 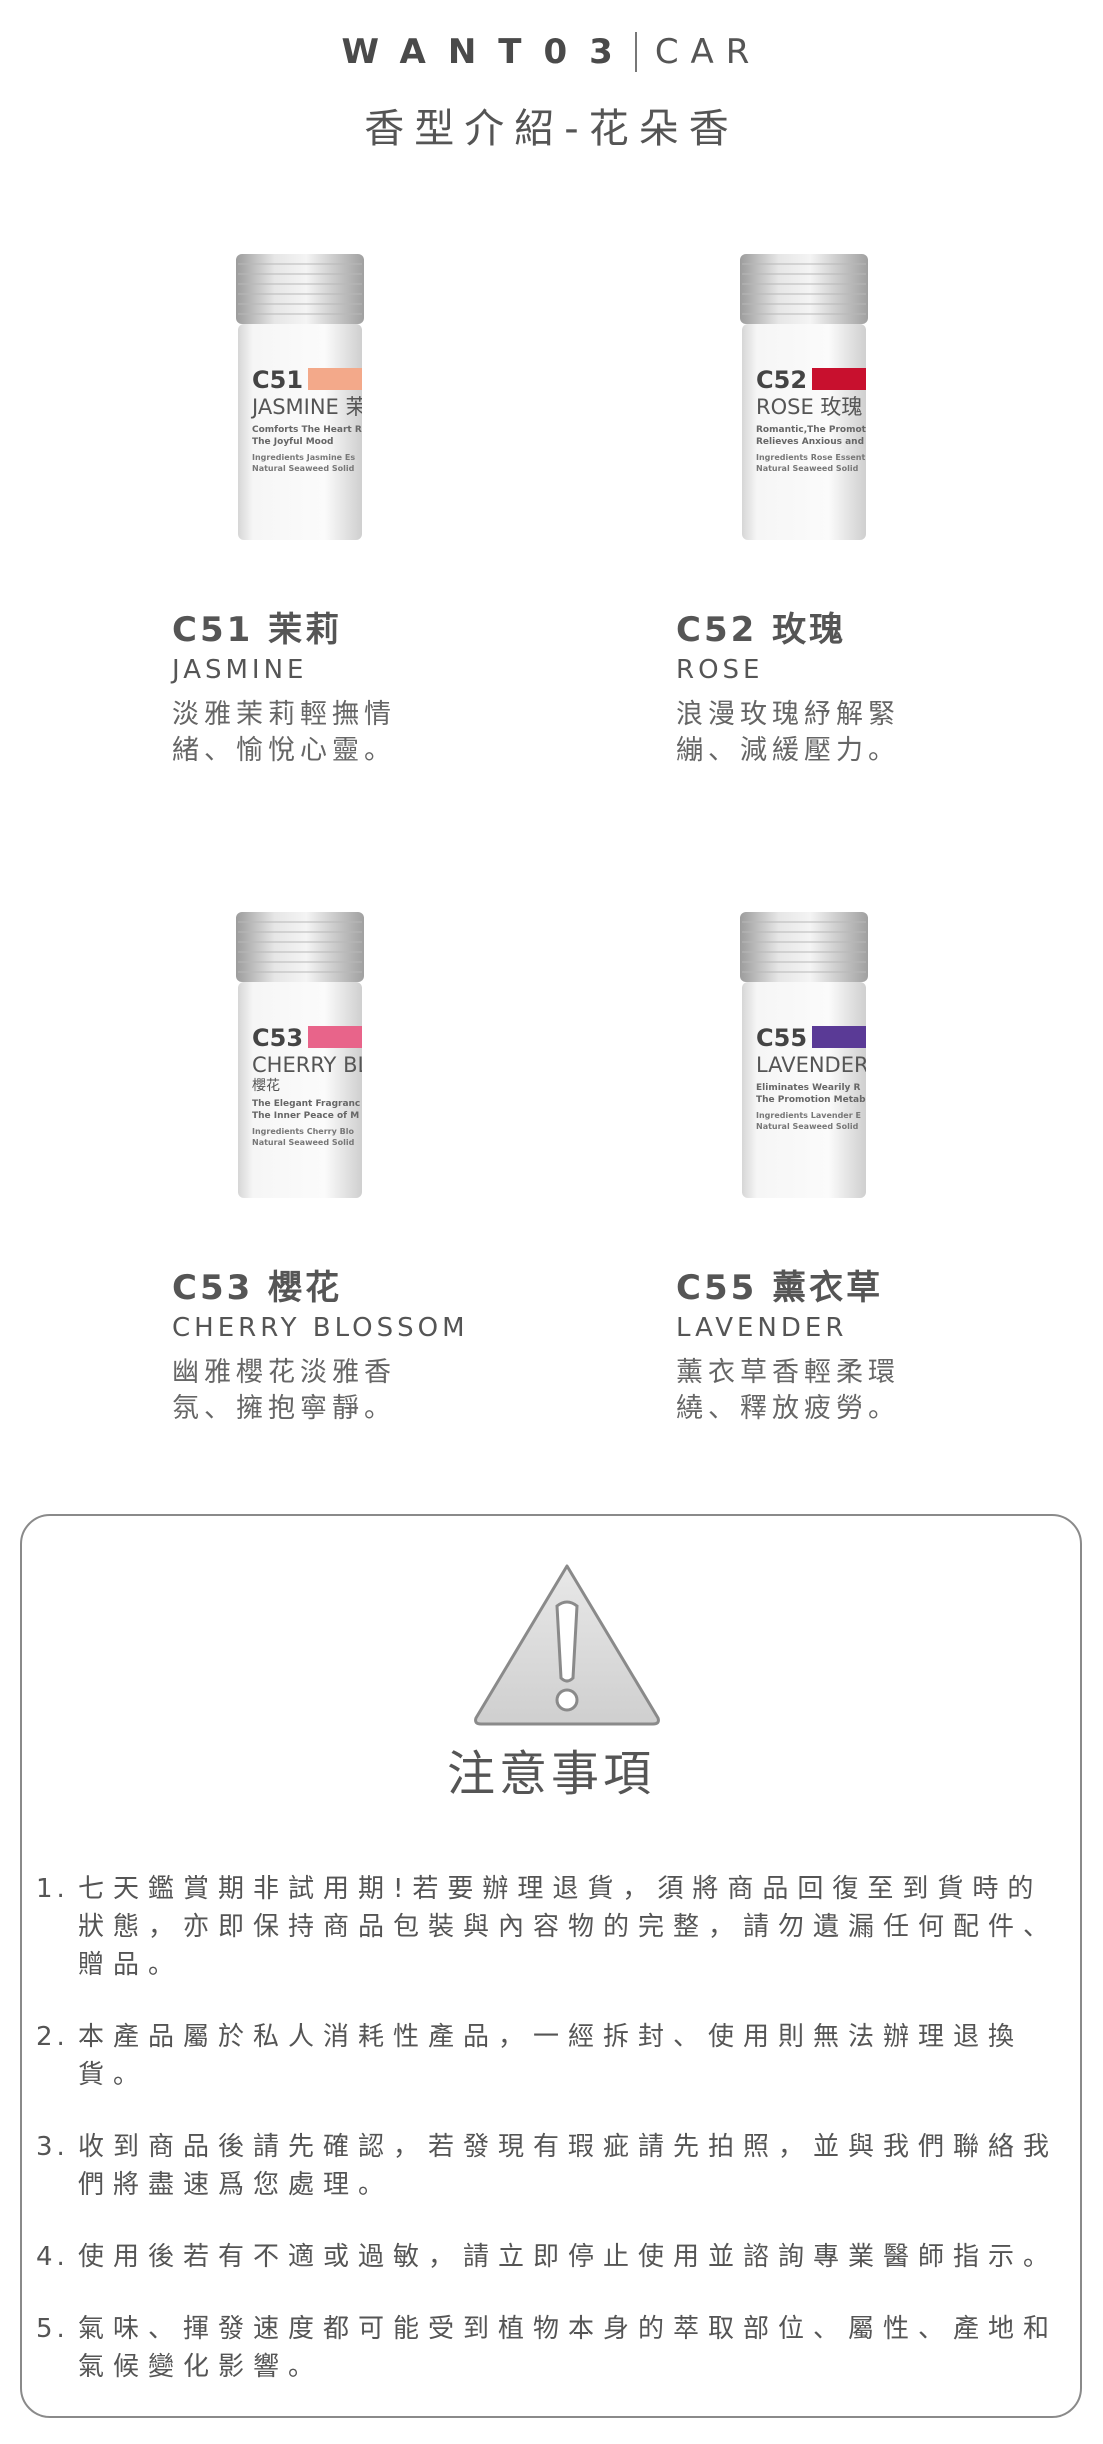 I want to click on notice-item-text: 收到商品後請先確認，若發現有瑕疵請先拍照，並與我們聯絡我們將盡速爲您處理。, so click(x=568, y=2166).